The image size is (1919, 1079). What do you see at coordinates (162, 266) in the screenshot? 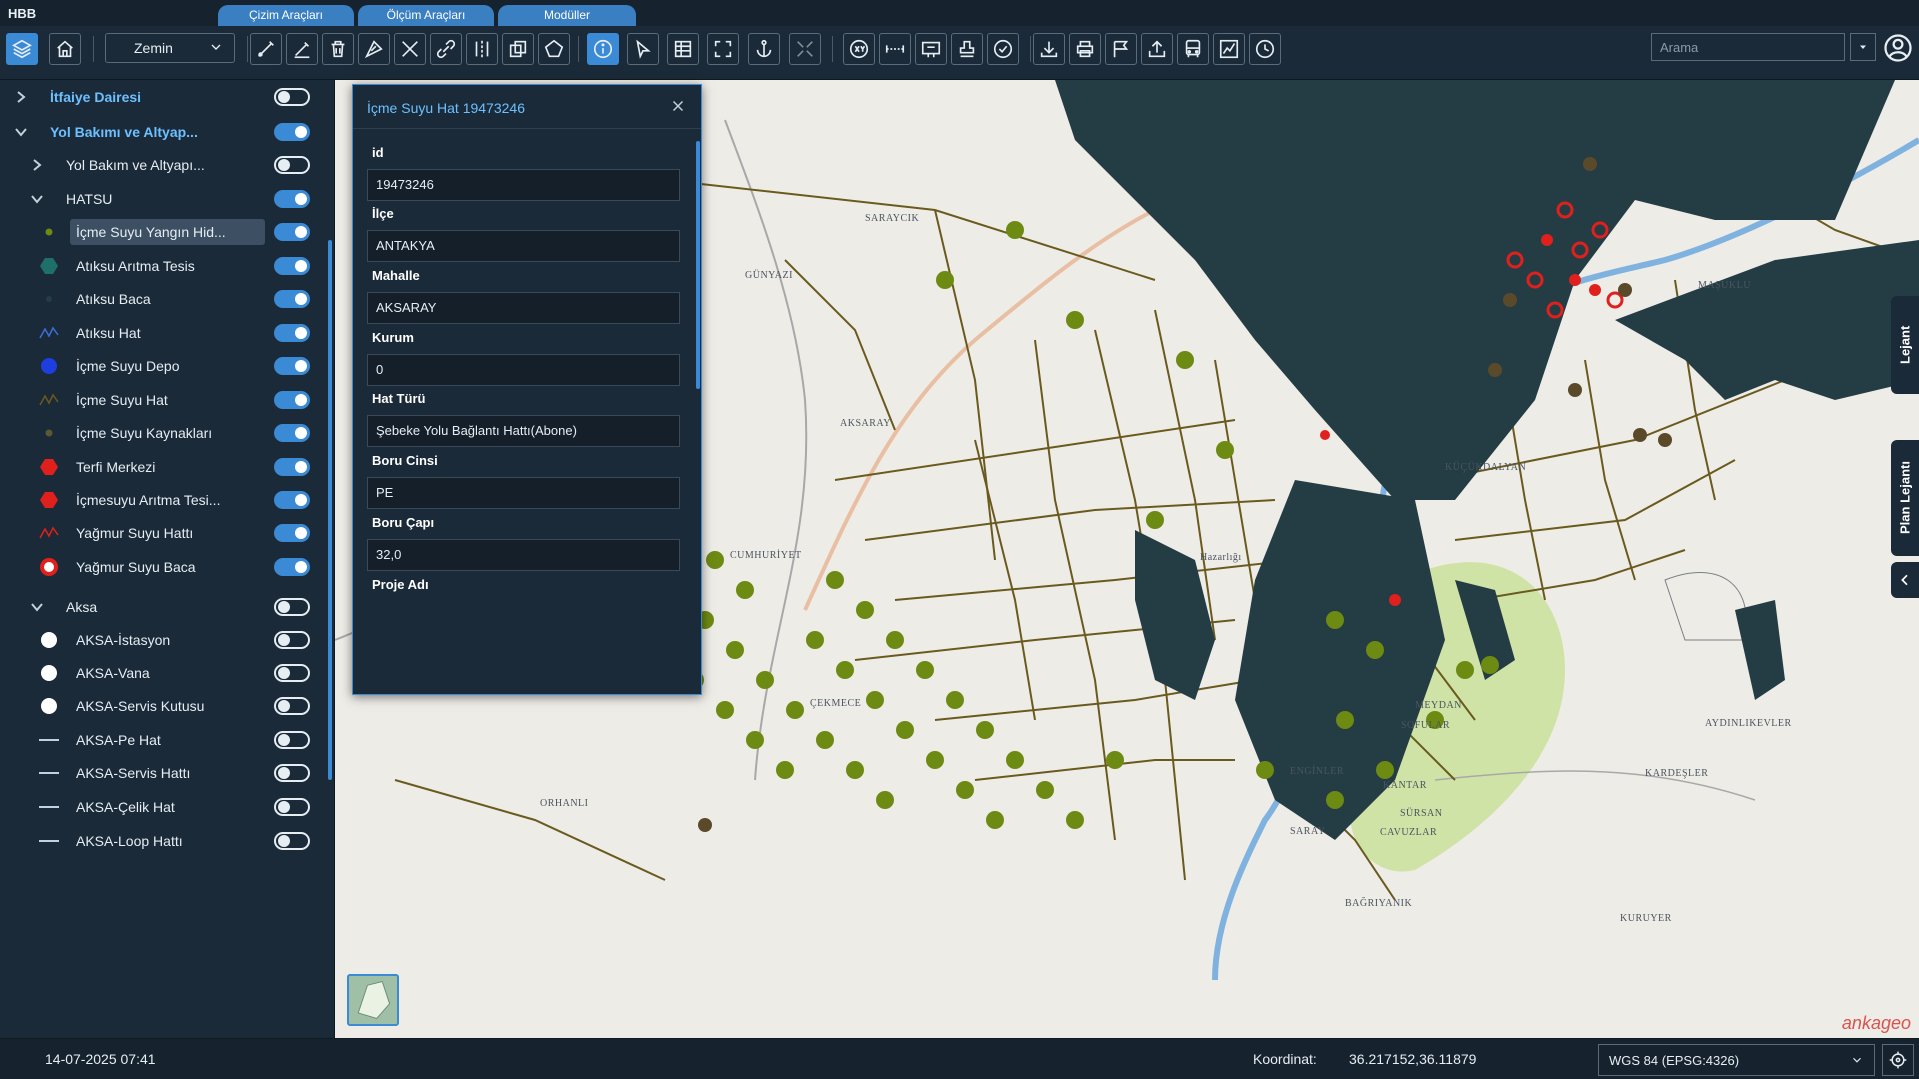
I see `layer-row: Atıksu Arıtma Tesis` at bounding box center [162, 266].